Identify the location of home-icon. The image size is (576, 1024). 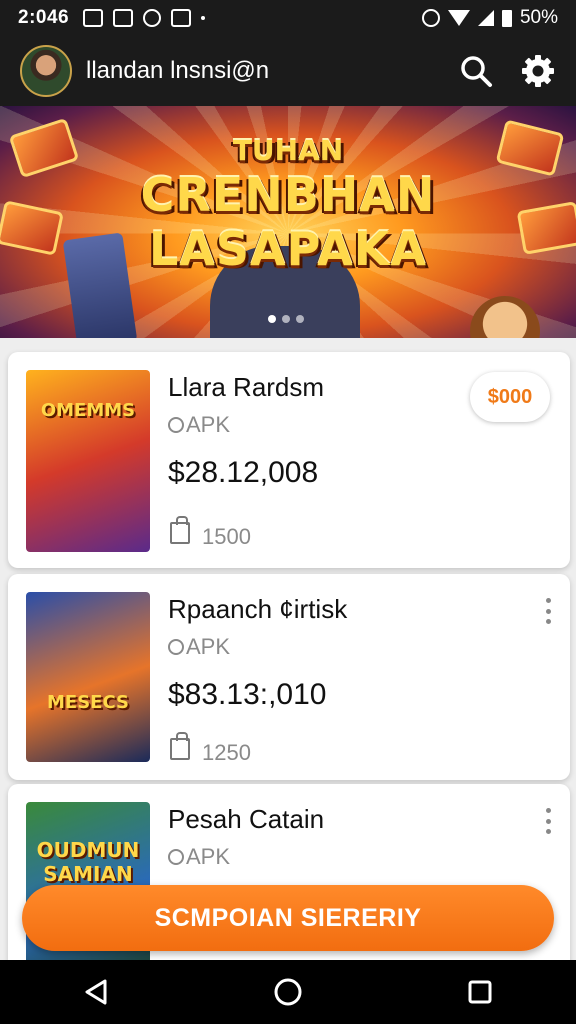
(288, 992).